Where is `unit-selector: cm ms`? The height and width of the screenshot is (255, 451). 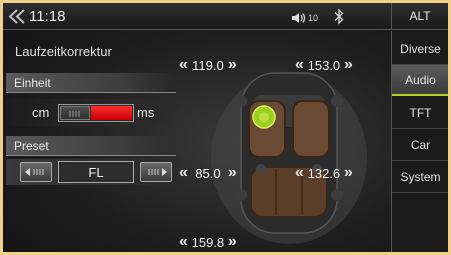 unit-selector: cm ms is located at coordinates (91, 113).